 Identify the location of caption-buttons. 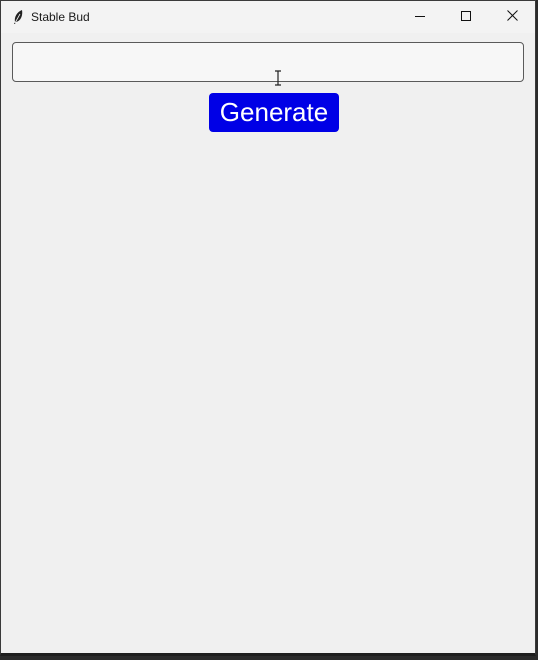
(466, 17).